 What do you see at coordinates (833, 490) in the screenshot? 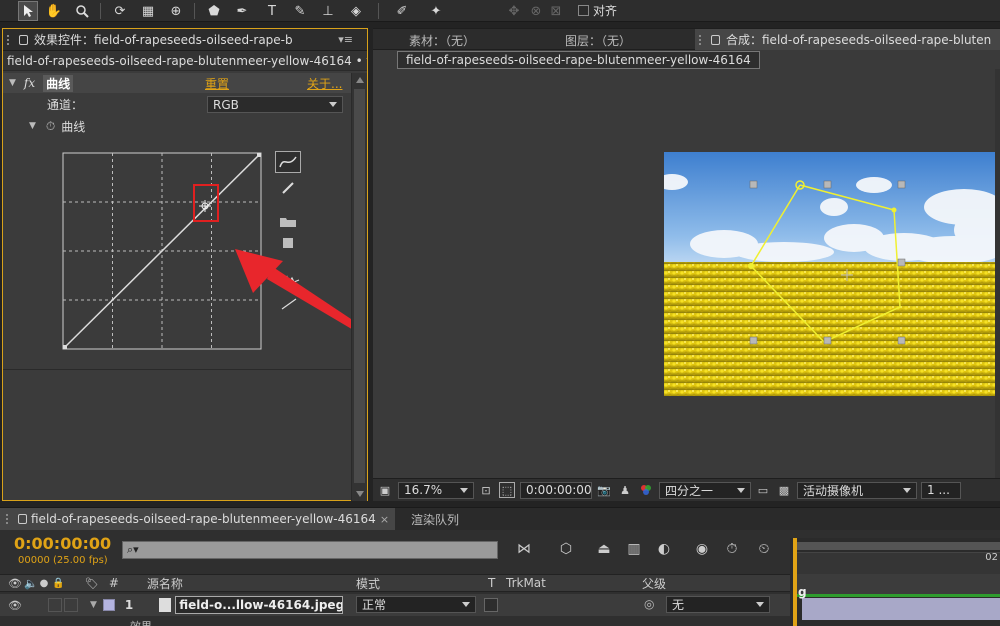
I see `camera-value: 活动摄像机` at bounding box center [833, 490].